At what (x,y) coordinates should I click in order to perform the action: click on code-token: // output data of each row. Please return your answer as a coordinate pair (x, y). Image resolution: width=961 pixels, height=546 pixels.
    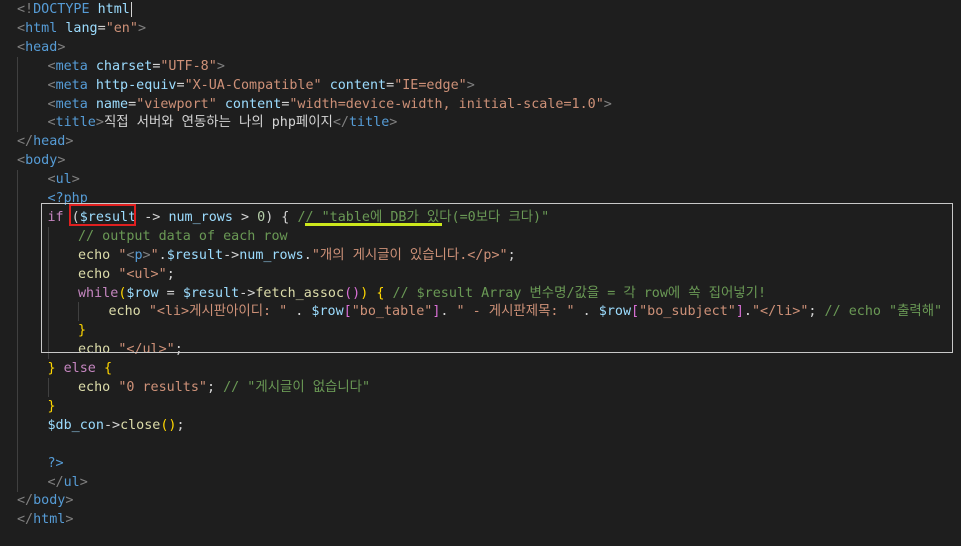
    Looking at the image, I should click on (183, 236).